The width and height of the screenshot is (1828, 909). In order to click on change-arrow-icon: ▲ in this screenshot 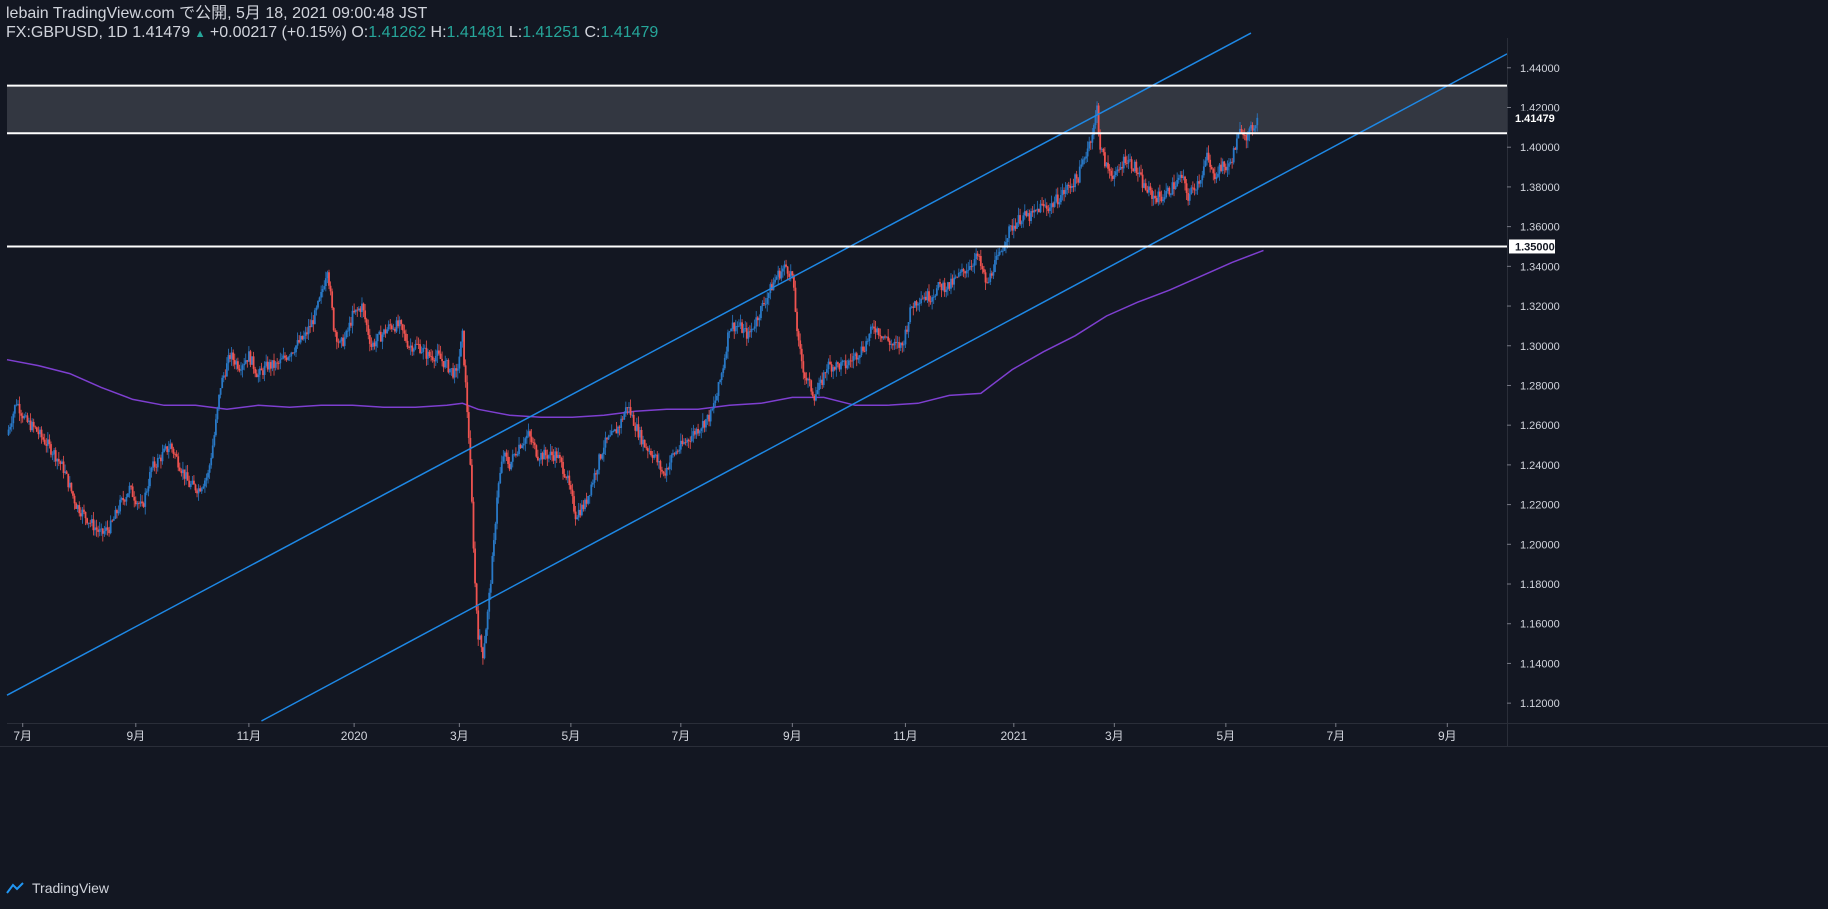, I will do `click(200, 34)`.